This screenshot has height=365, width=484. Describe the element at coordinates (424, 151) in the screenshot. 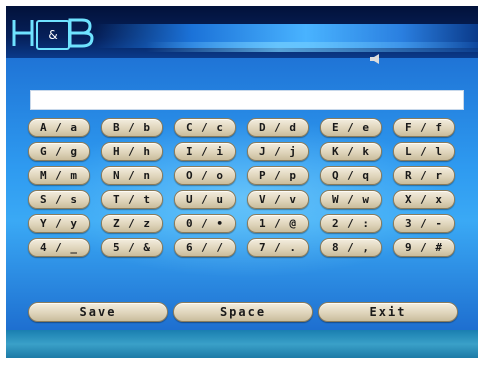

I see `key: L / l` at that location.